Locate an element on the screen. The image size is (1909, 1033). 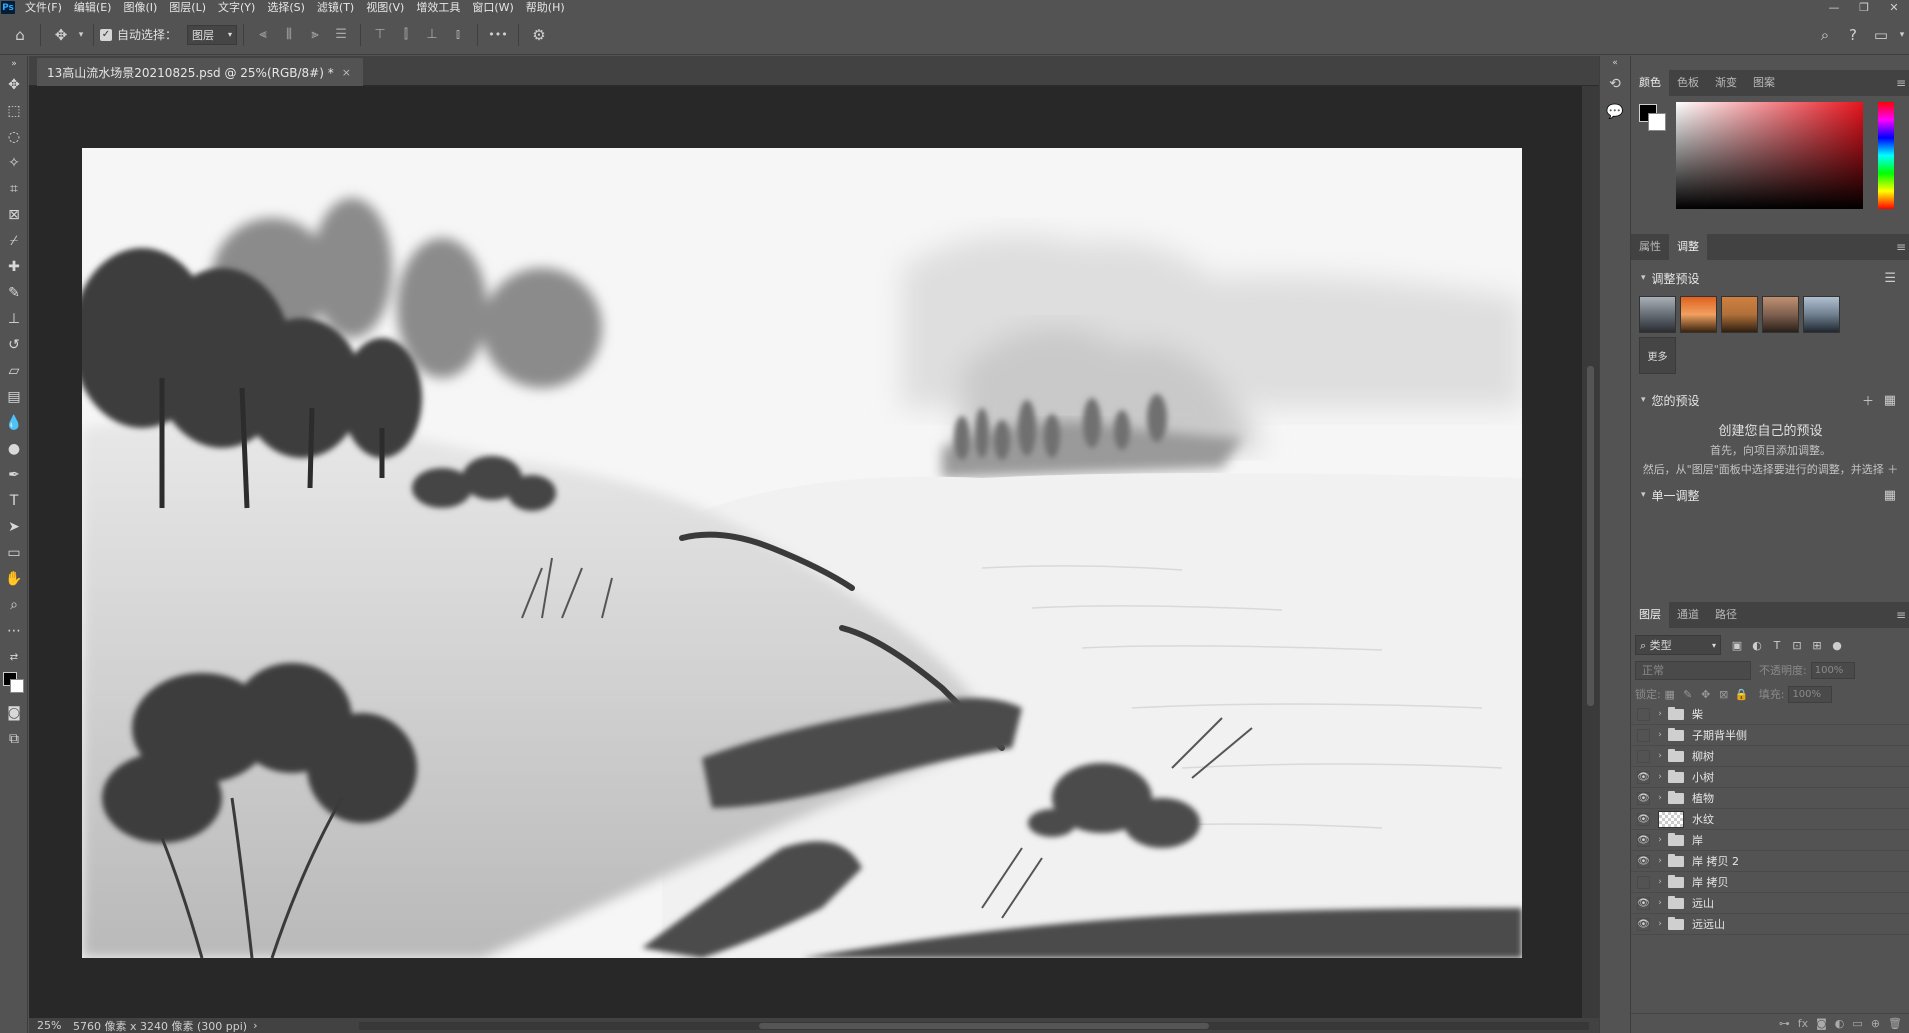
lasso-tool-icon: ◌ is located at coordinates (14, 137).